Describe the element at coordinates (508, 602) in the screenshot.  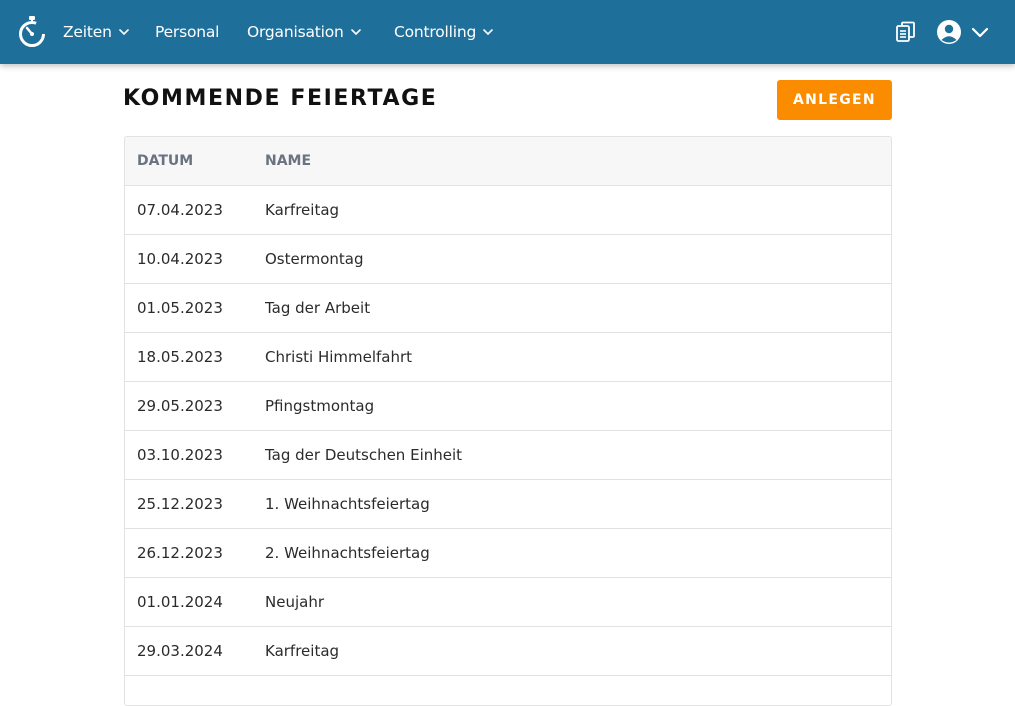
I see `table-row: 01.01.2024 Neujahr` at that location.